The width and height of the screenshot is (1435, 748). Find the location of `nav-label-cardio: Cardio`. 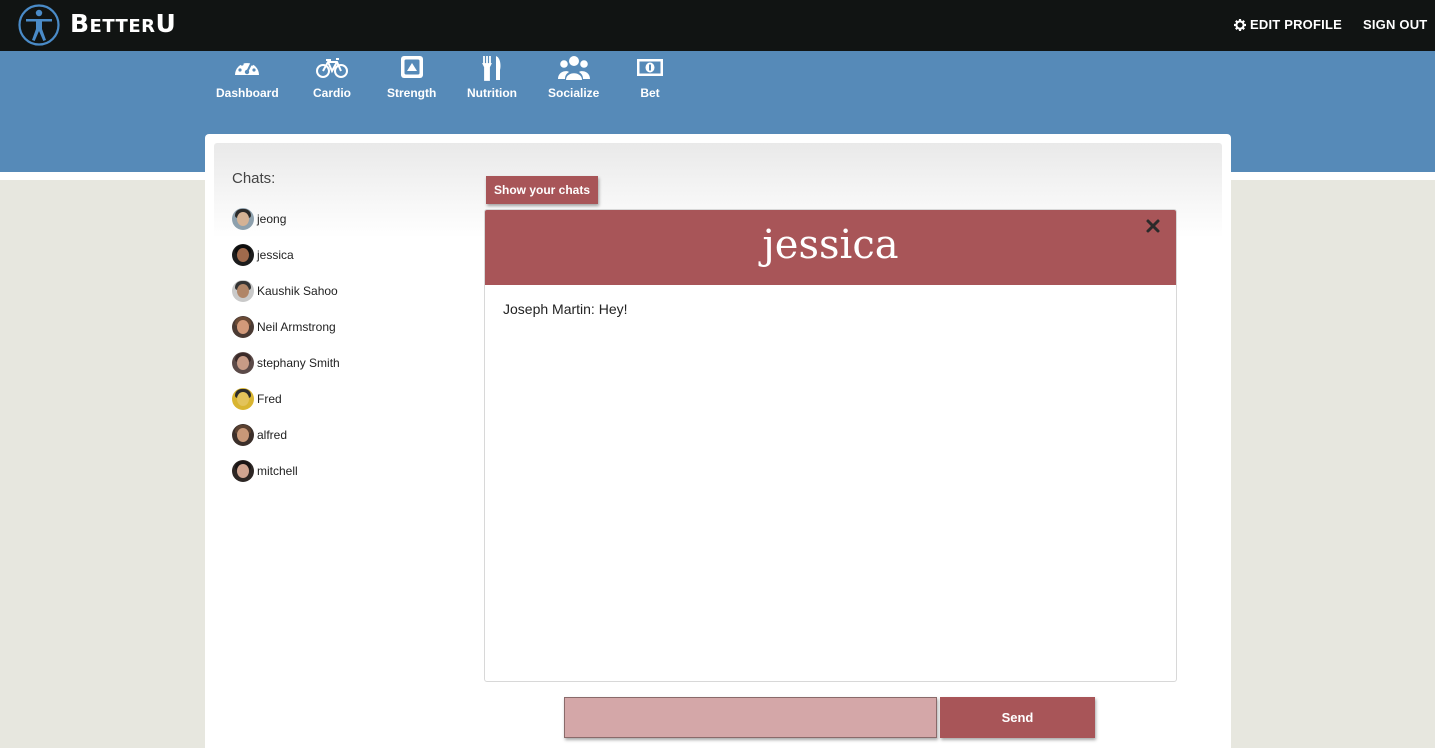

nav-label-cardio: Cardio is located at coordinates (332, 93).